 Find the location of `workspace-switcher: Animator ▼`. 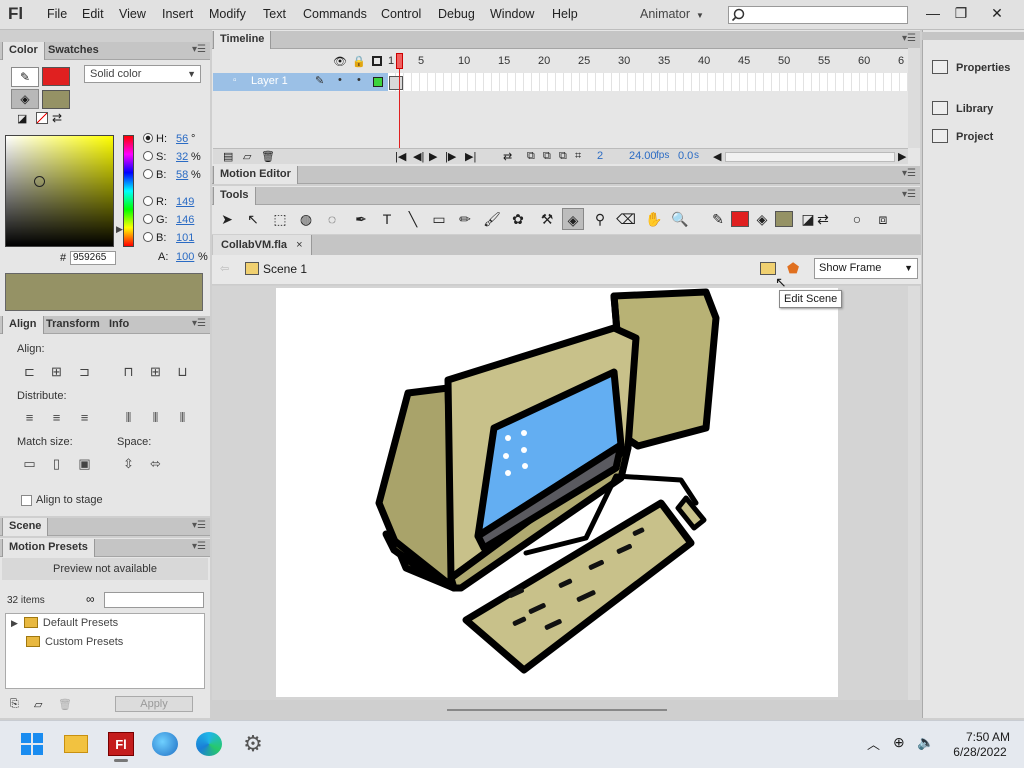

workspace-switcher: Animator ▼ is located at coordinates (672, 14).